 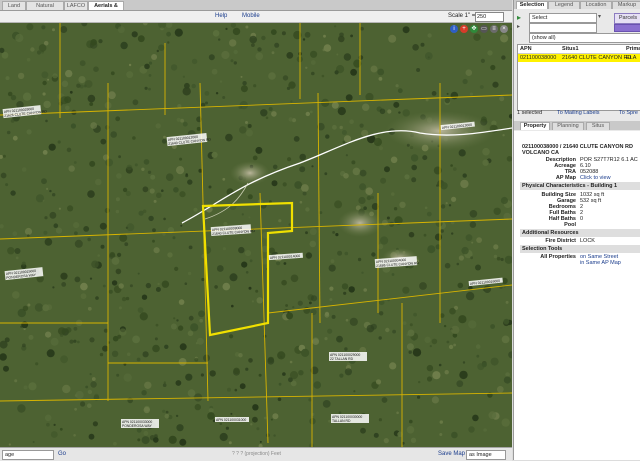 I want to click on map-toolbar: Help Mobile Scale 1" = 250, so click(x=256, y=17).